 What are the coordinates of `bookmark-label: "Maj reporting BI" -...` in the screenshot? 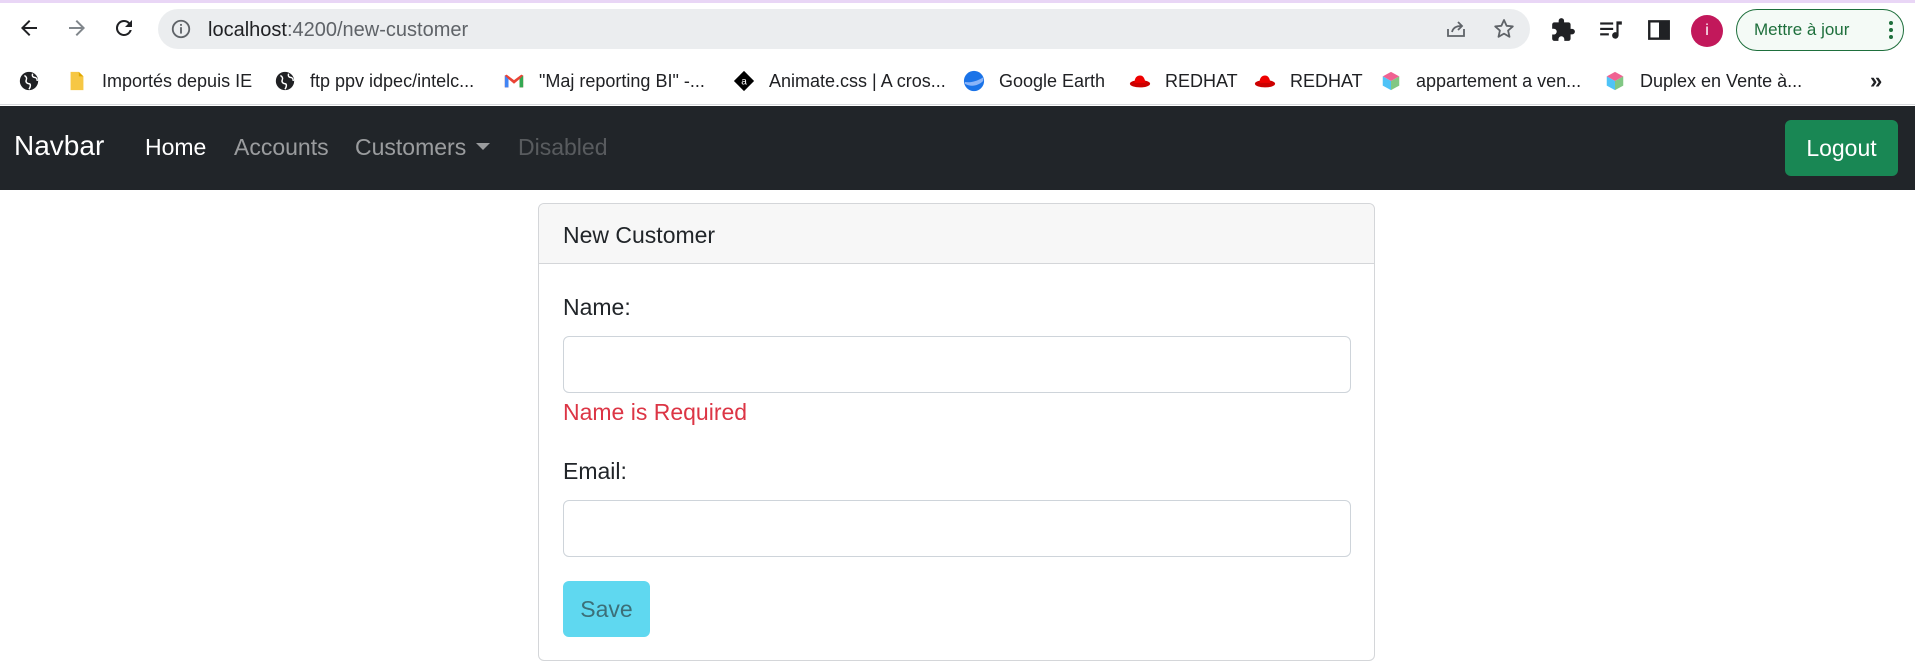 It's located at (622, 80).